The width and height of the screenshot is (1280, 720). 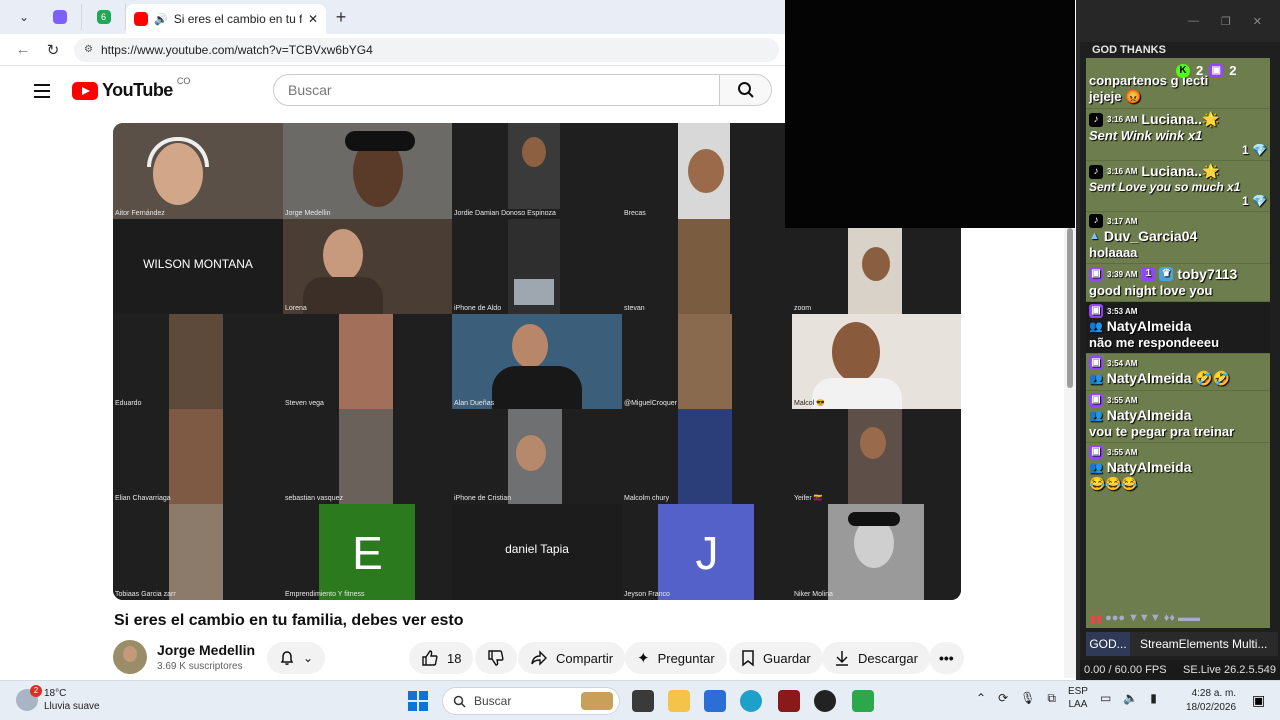 What do you see at coordinates (863, 701) in the screenshot?
I see `chat-app-icon` at bounding box center [863, 701].